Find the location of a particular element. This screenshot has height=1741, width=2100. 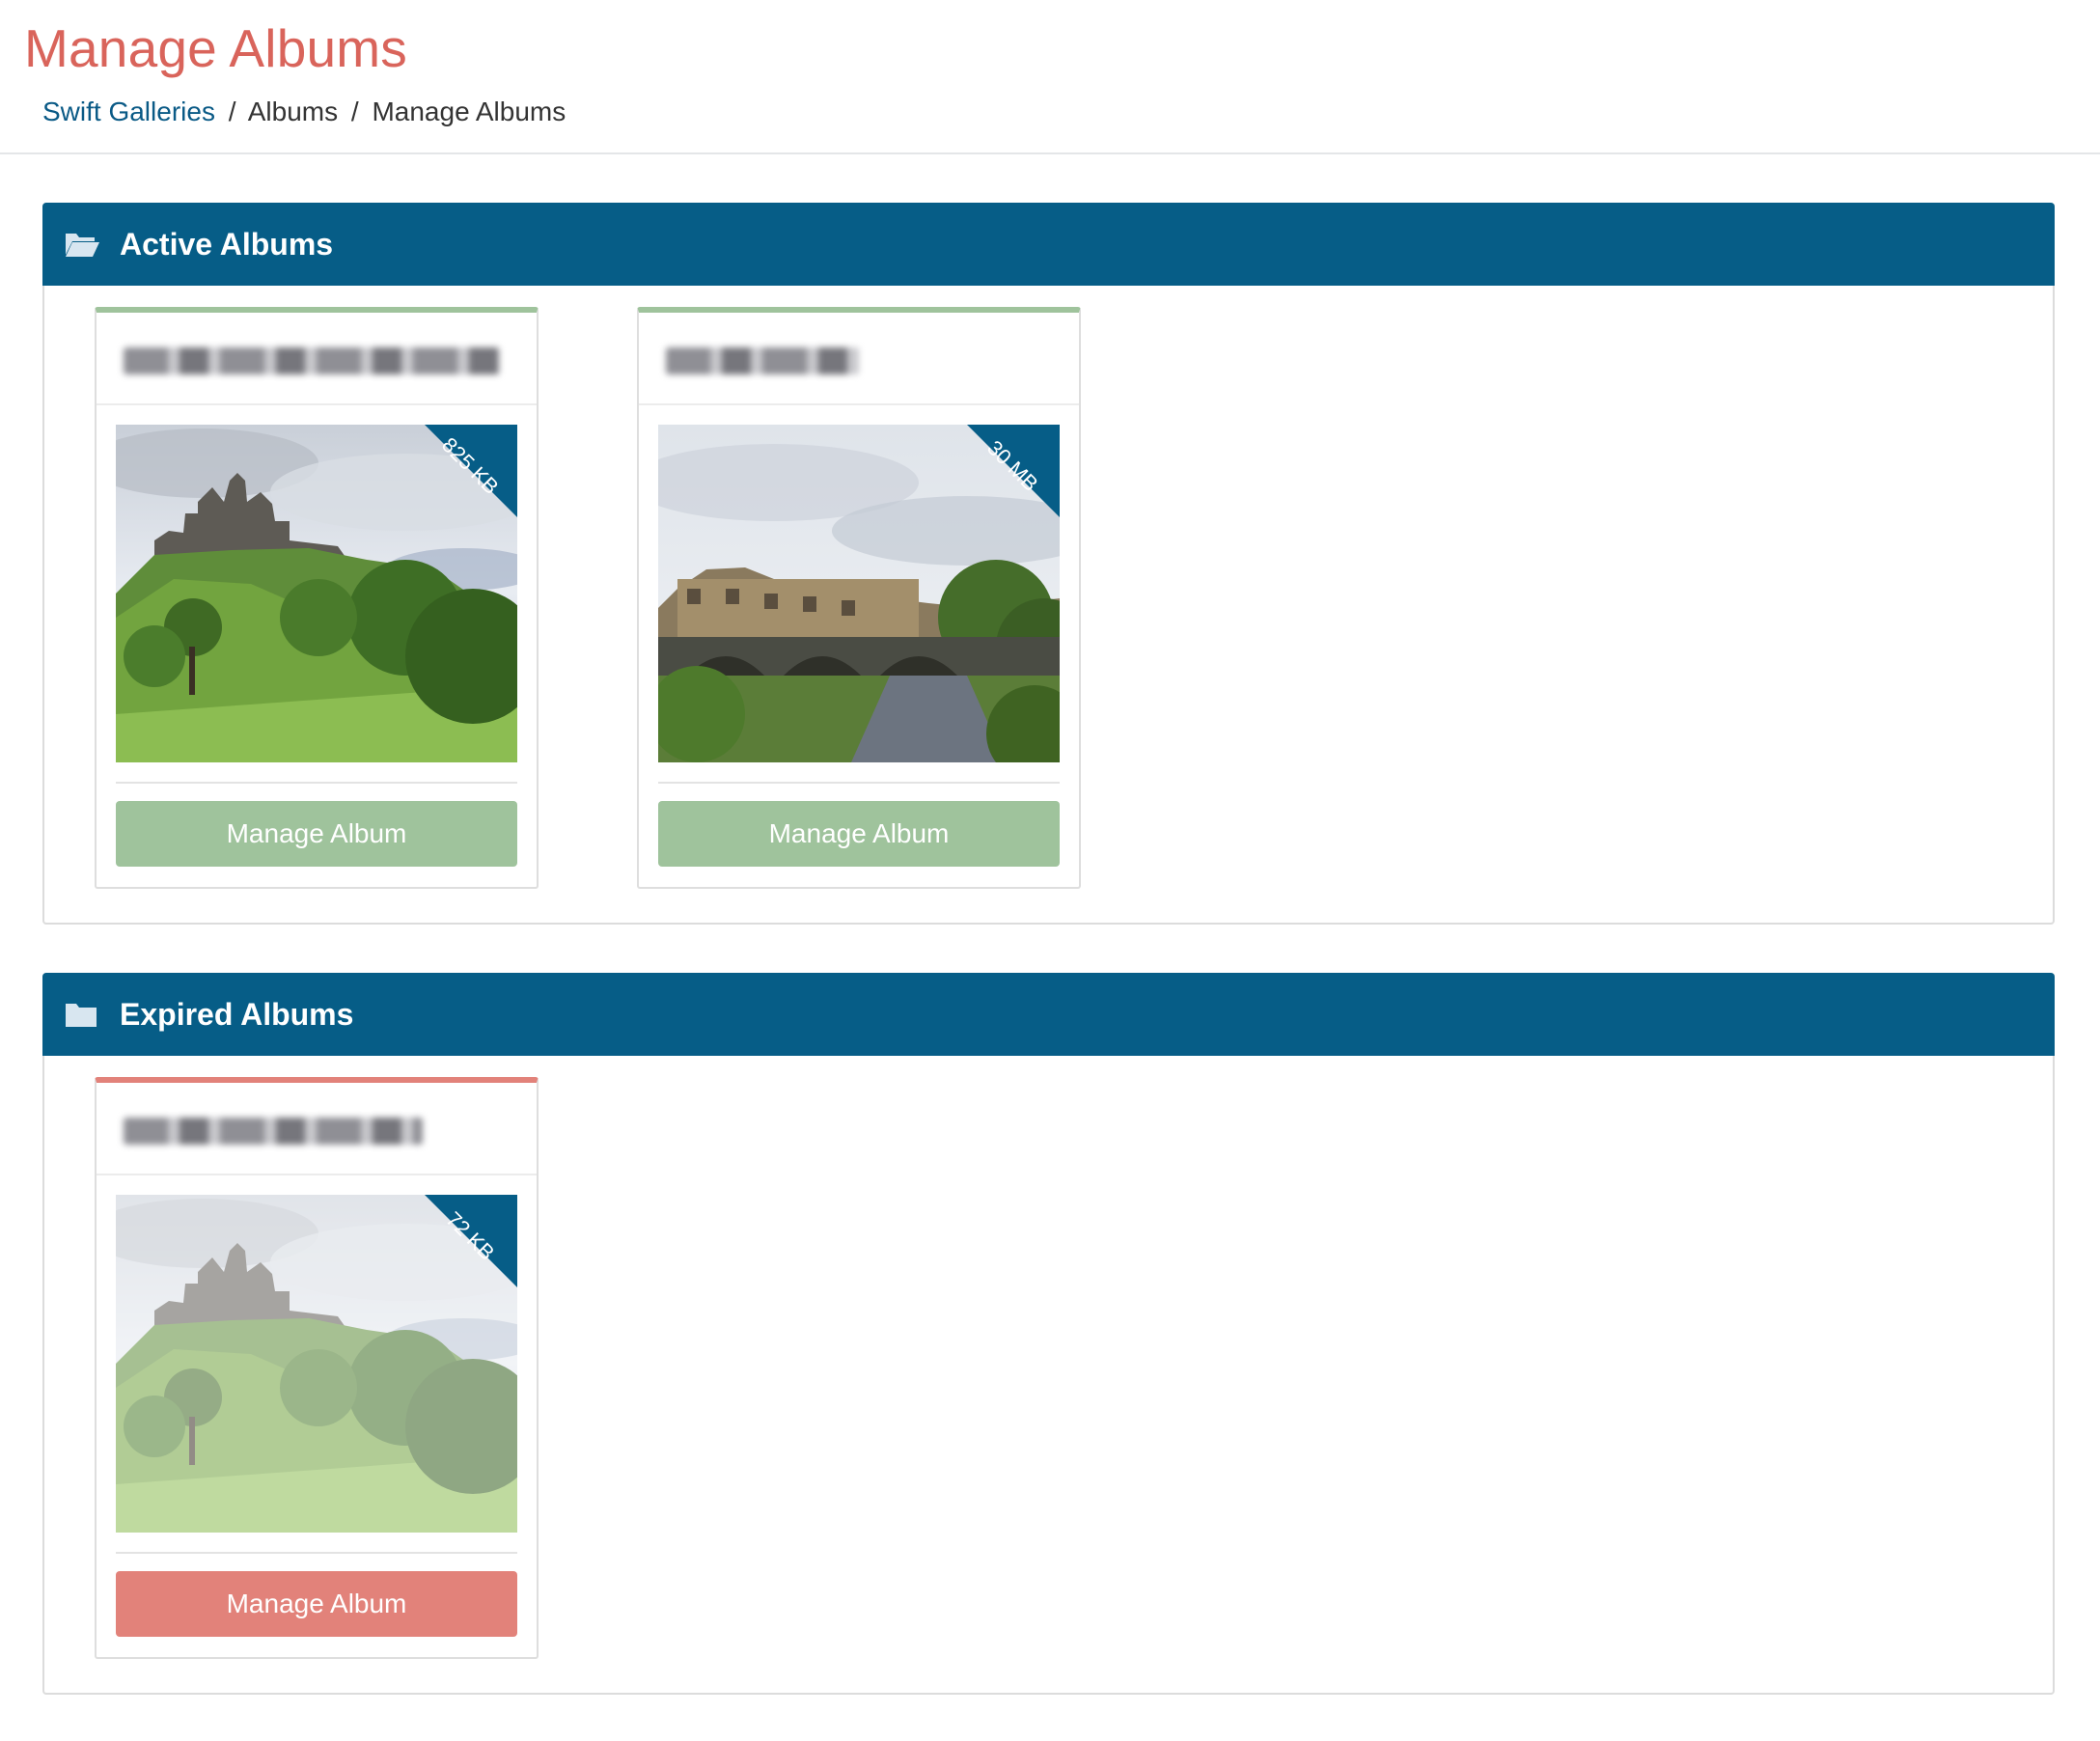

album-cover: 825 KB is located at coordinates (316, 594).